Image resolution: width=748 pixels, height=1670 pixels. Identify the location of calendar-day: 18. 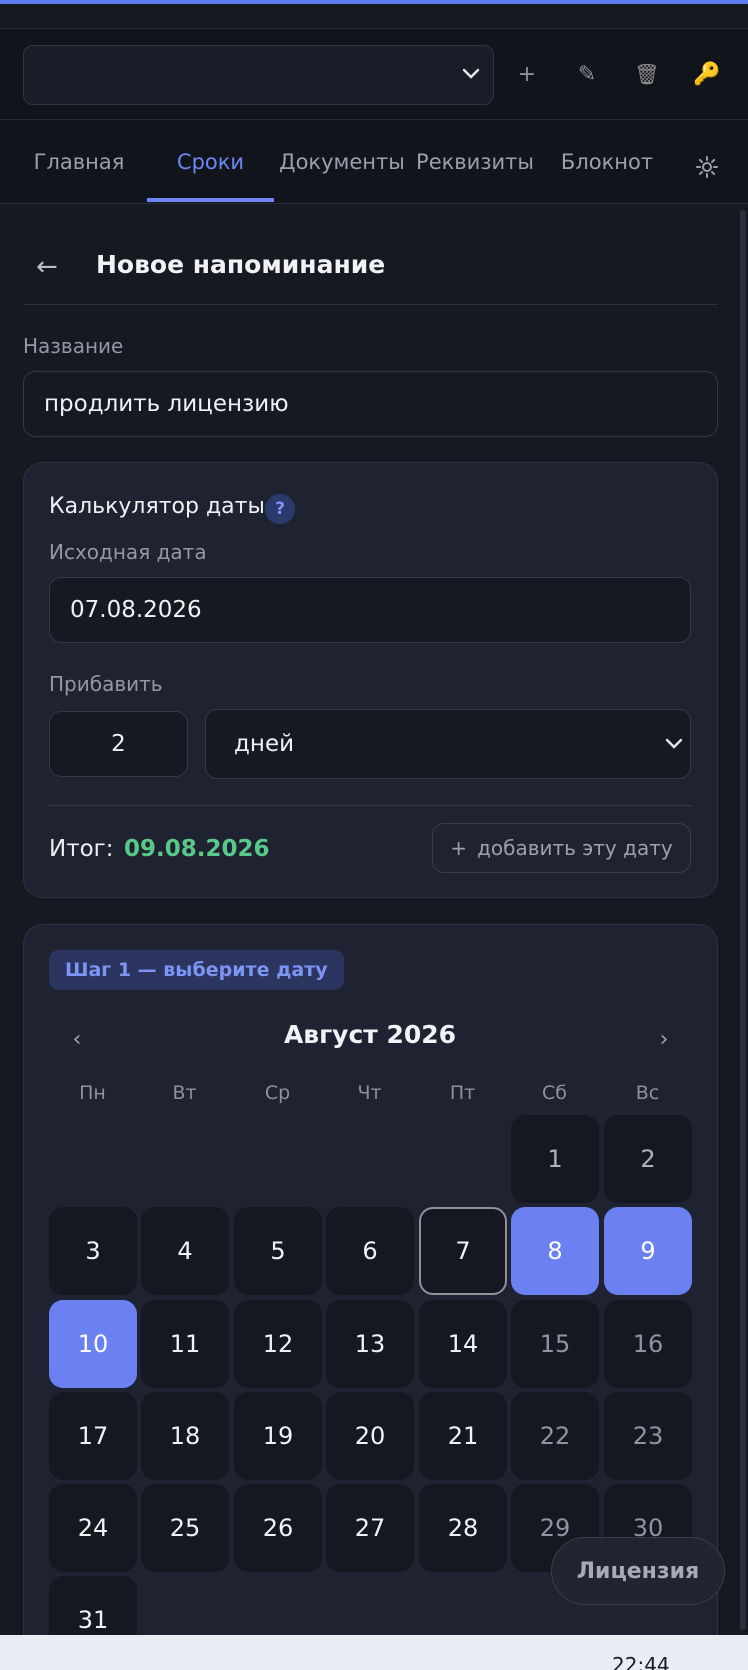
(185, 1436).